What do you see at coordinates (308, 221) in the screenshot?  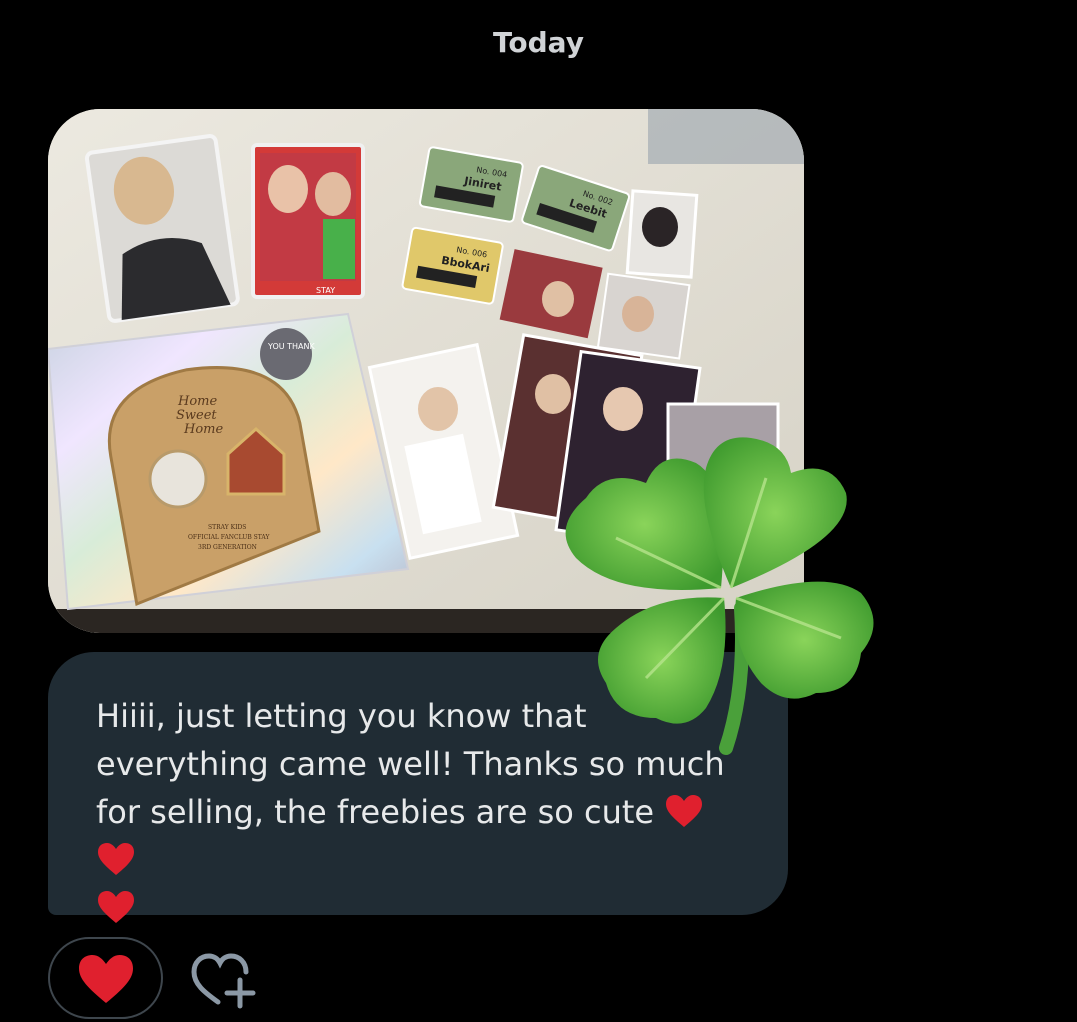 I see `photocard-2: STAY` at bounding box center [308, 221].